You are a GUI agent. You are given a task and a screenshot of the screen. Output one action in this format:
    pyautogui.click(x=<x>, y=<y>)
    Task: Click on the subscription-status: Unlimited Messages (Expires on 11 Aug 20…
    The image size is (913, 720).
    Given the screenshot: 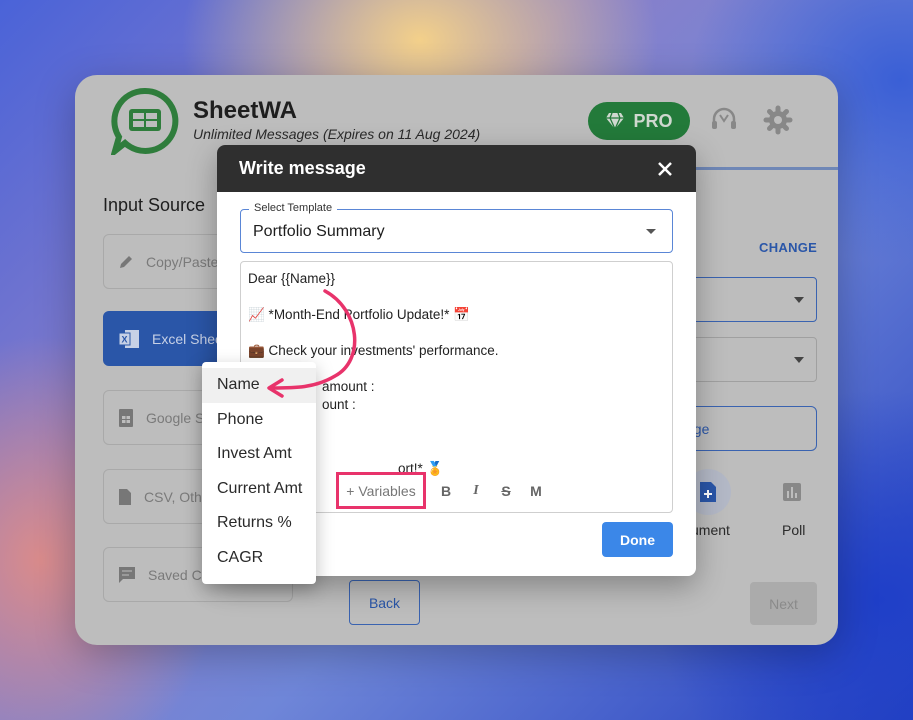 What is the action you would take?
    pyautogui.click(x=337, y=134)
    